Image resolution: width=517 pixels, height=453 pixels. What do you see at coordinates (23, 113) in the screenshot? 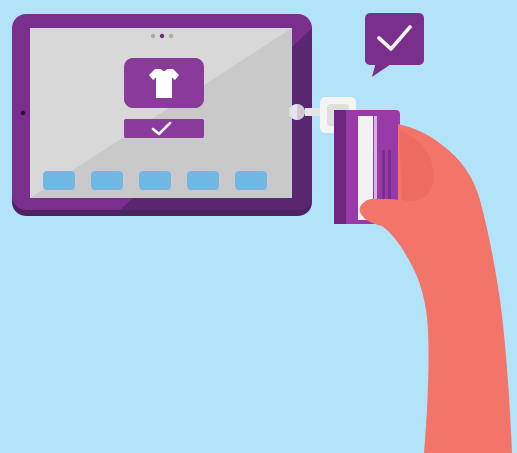
I see `tablet-camera` at bounding box center [23, 113].